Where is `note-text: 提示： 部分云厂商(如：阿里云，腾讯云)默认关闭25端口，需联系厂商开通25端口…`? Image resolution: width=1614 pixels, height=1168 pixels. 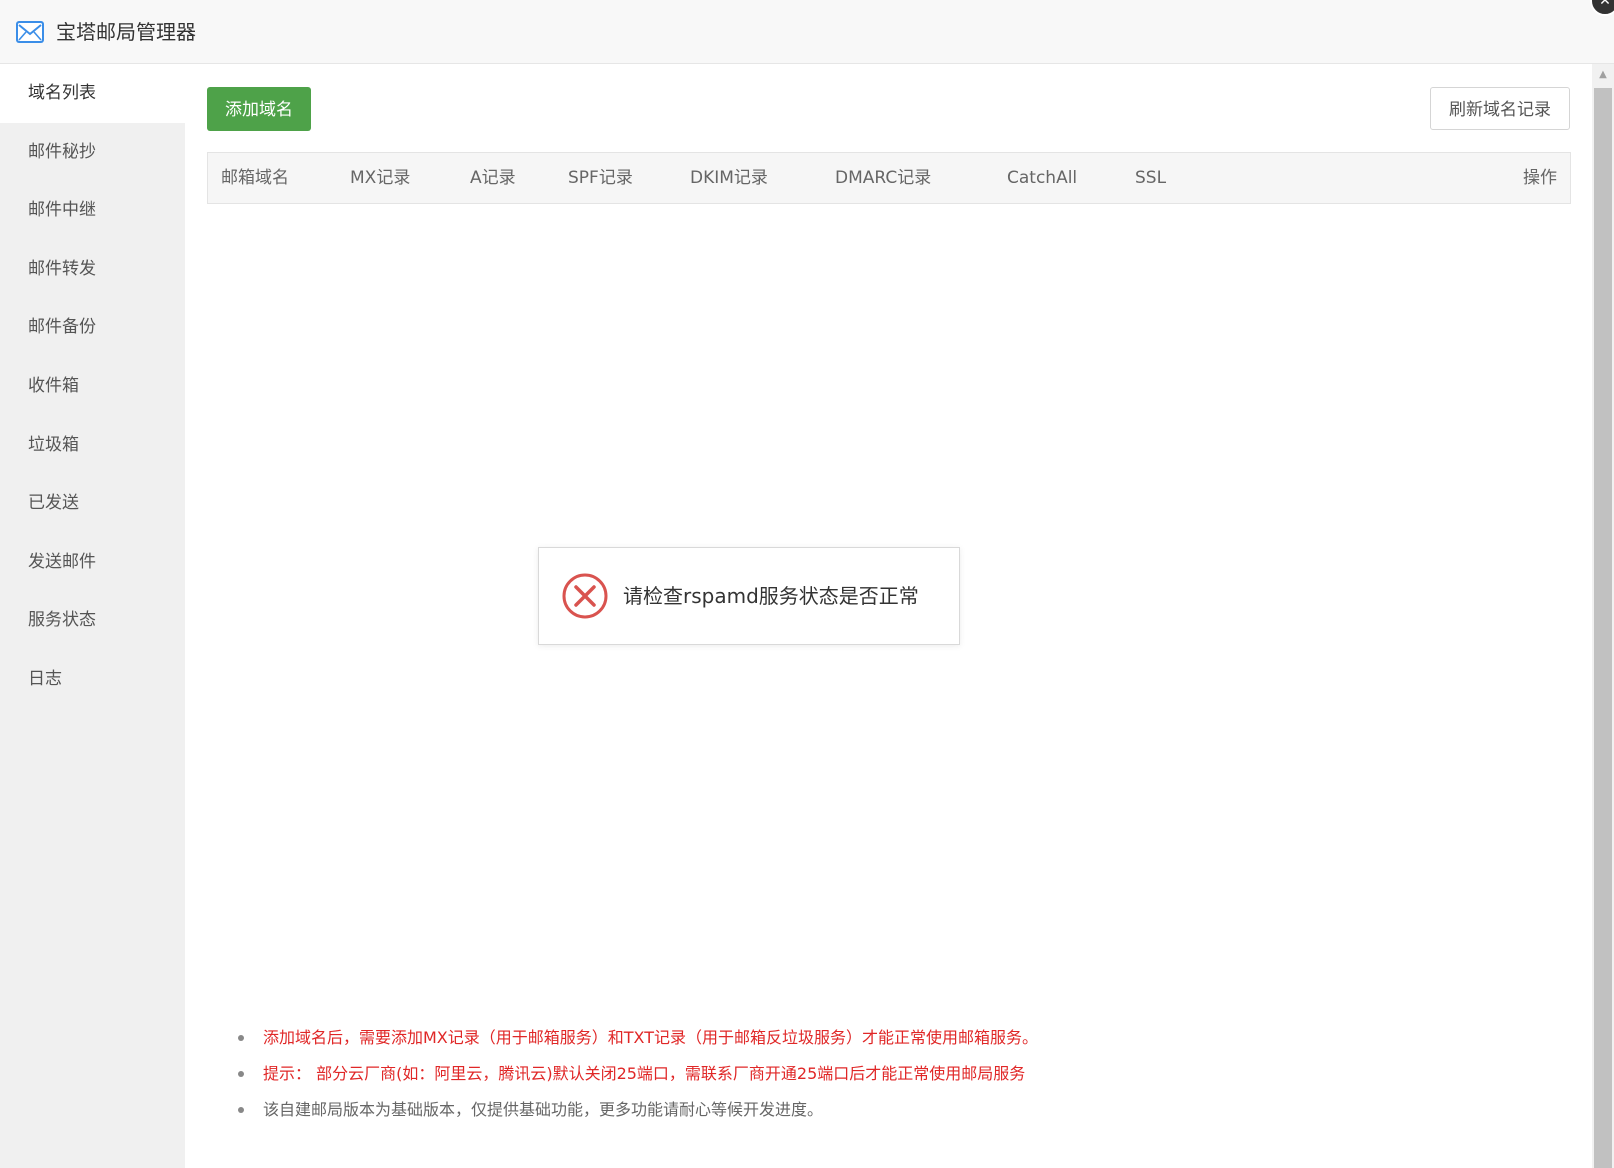 note-text: 提示： 部分云厂商(如：阿里云，腾讯云)默认关闭25端口，需联系厂商开通25端口… is located at coordinates (644, 1073).